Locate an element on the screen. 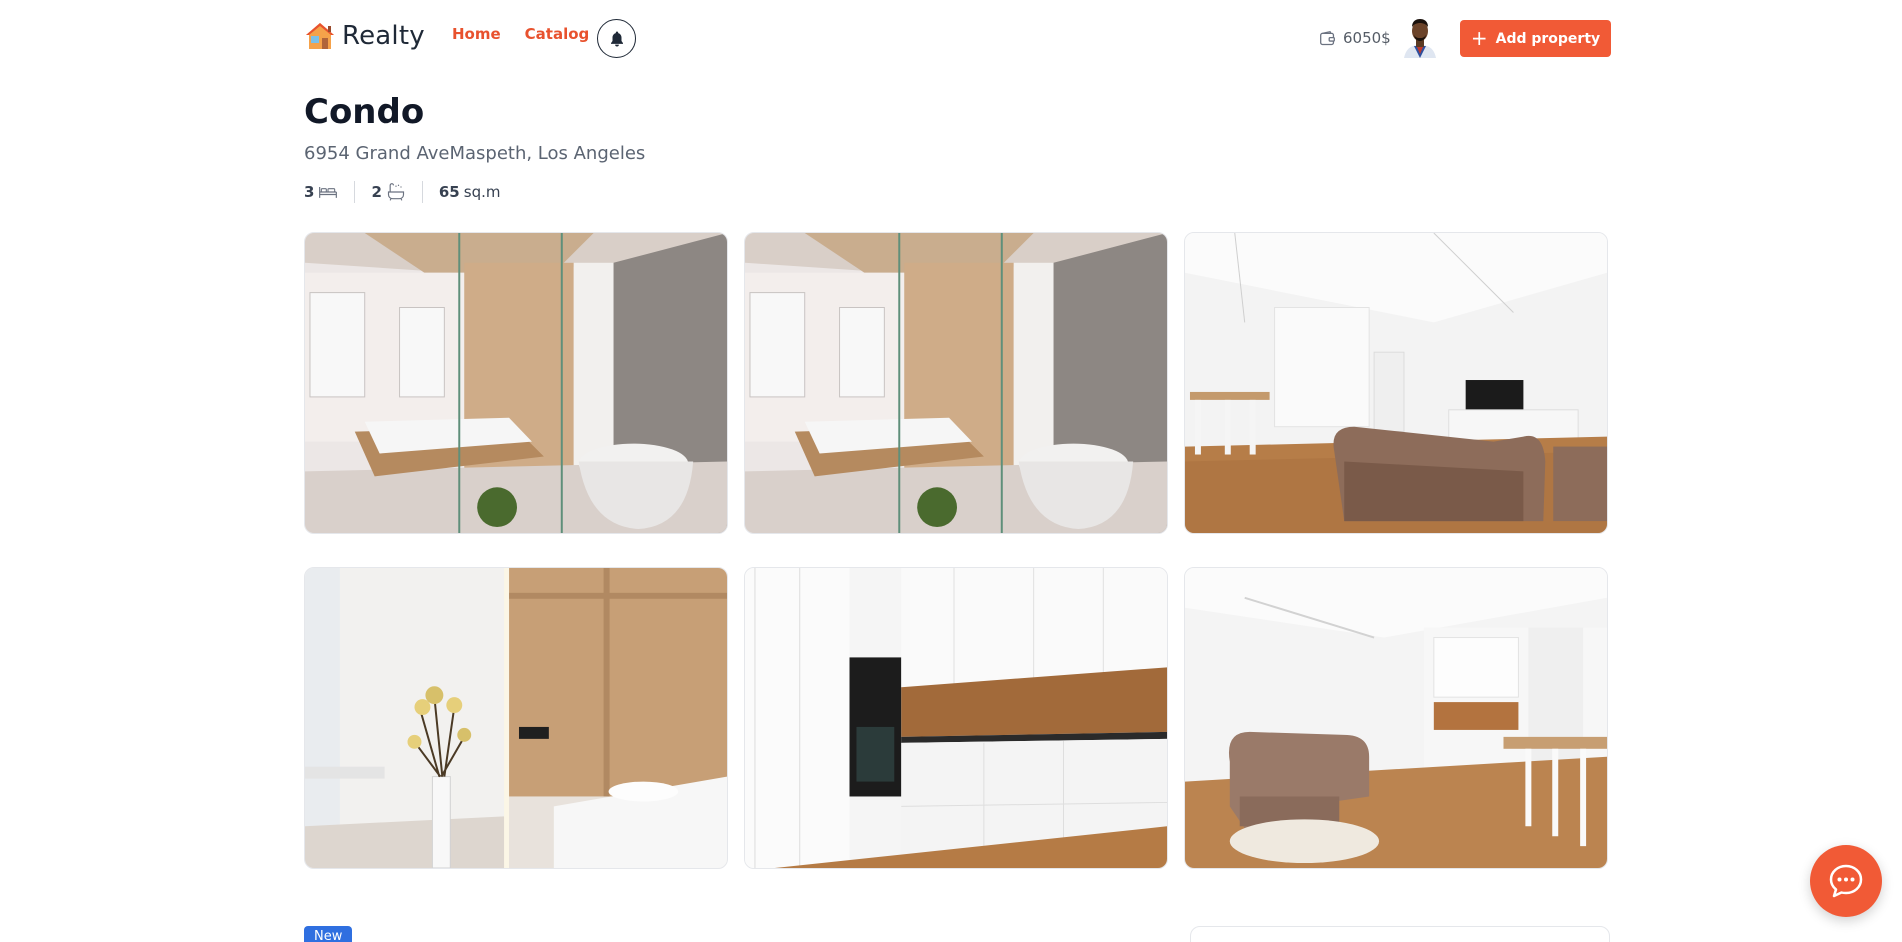 The height and width of the screenshot is (942, 1902). living-dining-image is located at coordinates (1396, 383).